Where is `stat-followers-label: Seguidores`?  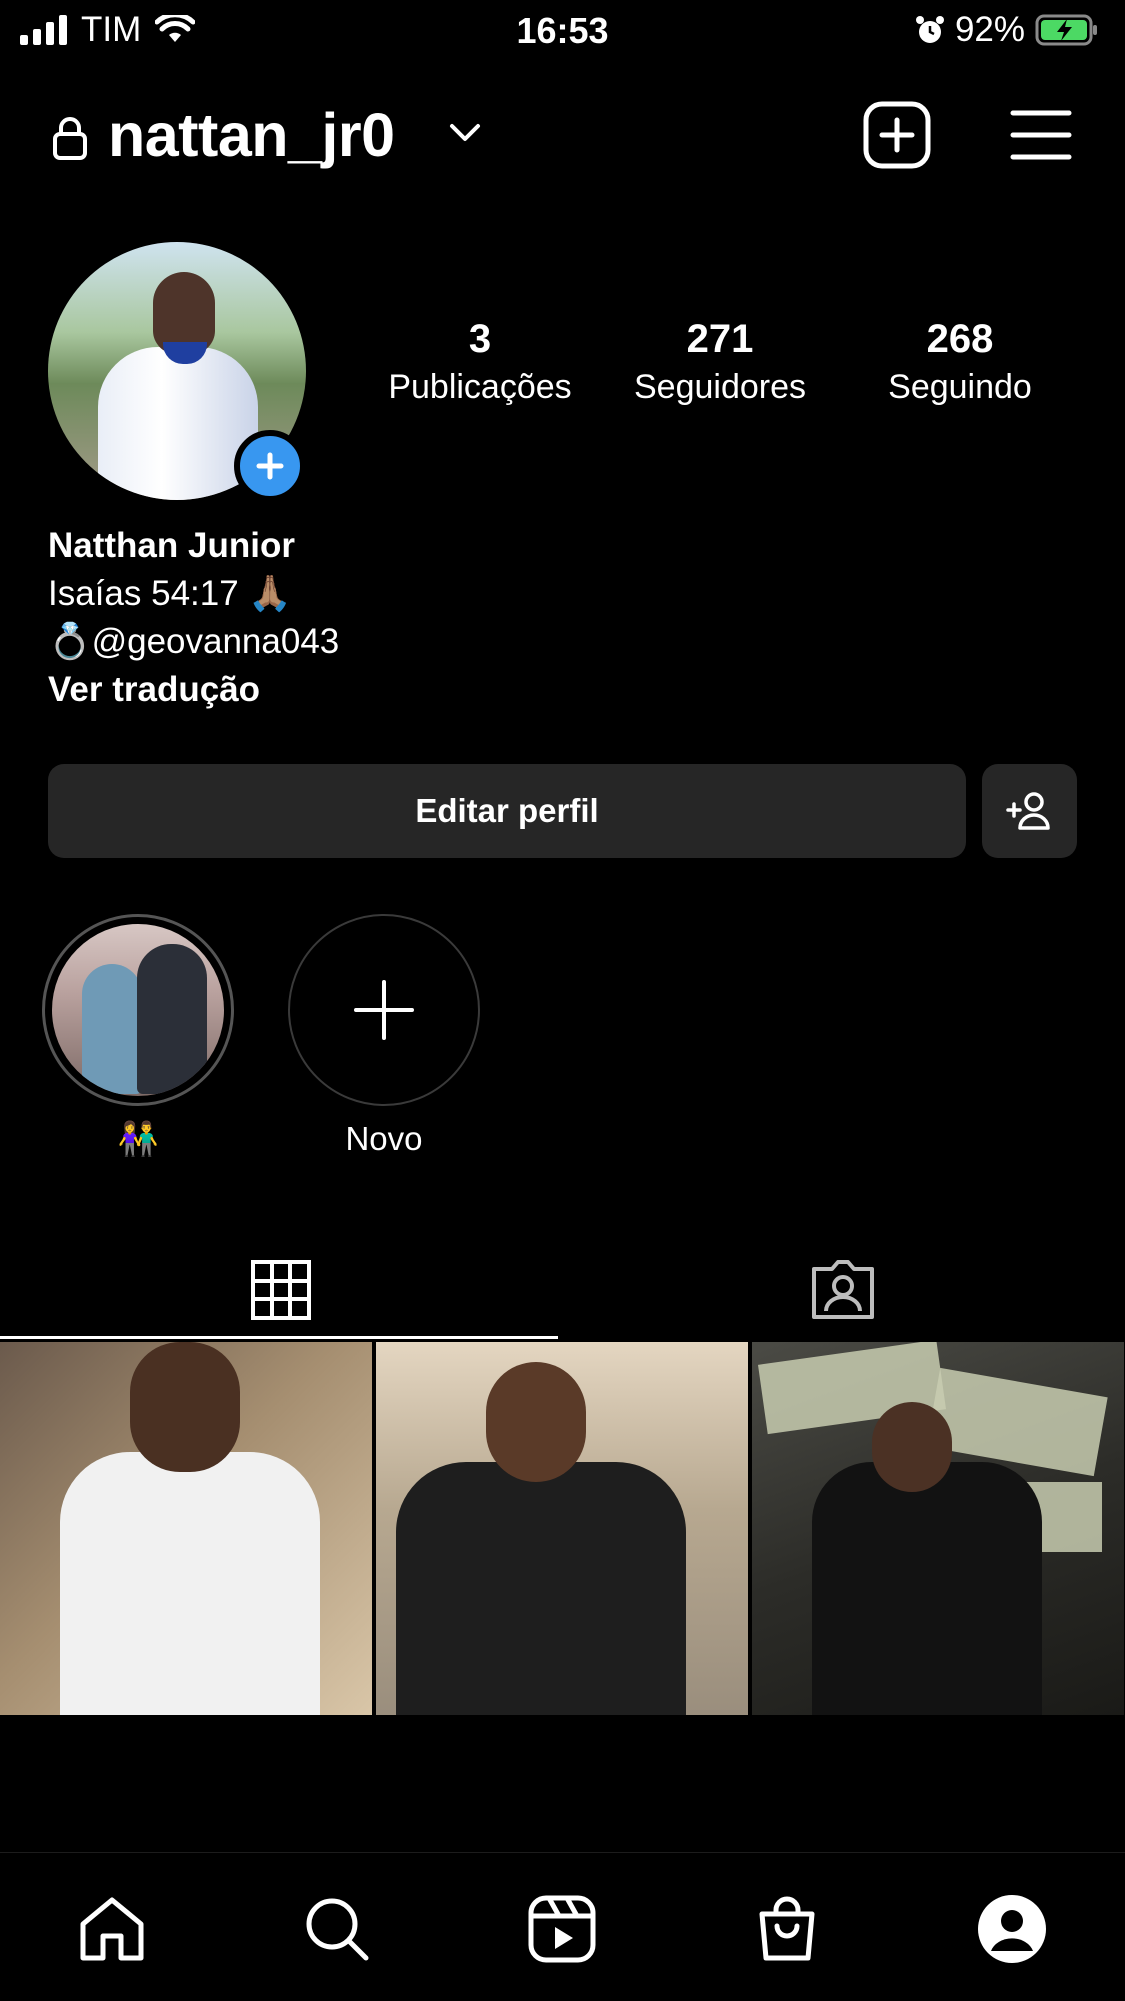 stat-followers-label: Seguidores is located at coordinates (719, 387).